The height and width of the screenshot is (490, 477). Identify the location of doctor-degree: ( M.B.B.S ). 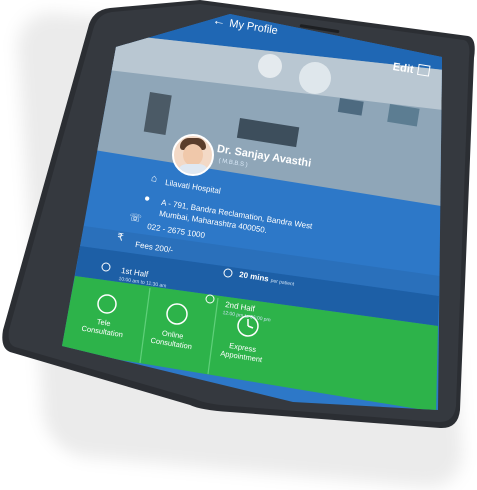
(233, 163).